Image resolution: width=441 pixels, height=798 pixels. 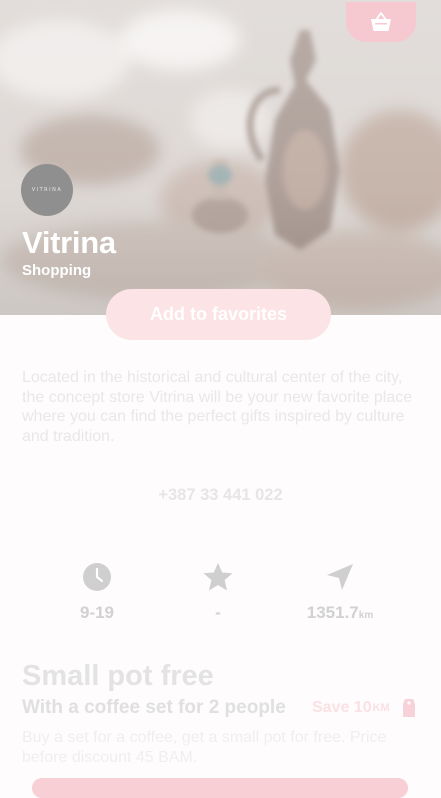 What do you see at coordinates (218, 314) in the screenshot?
I see `add-to-favorites-button: Add to favorites` at bounding box center [218, 314].